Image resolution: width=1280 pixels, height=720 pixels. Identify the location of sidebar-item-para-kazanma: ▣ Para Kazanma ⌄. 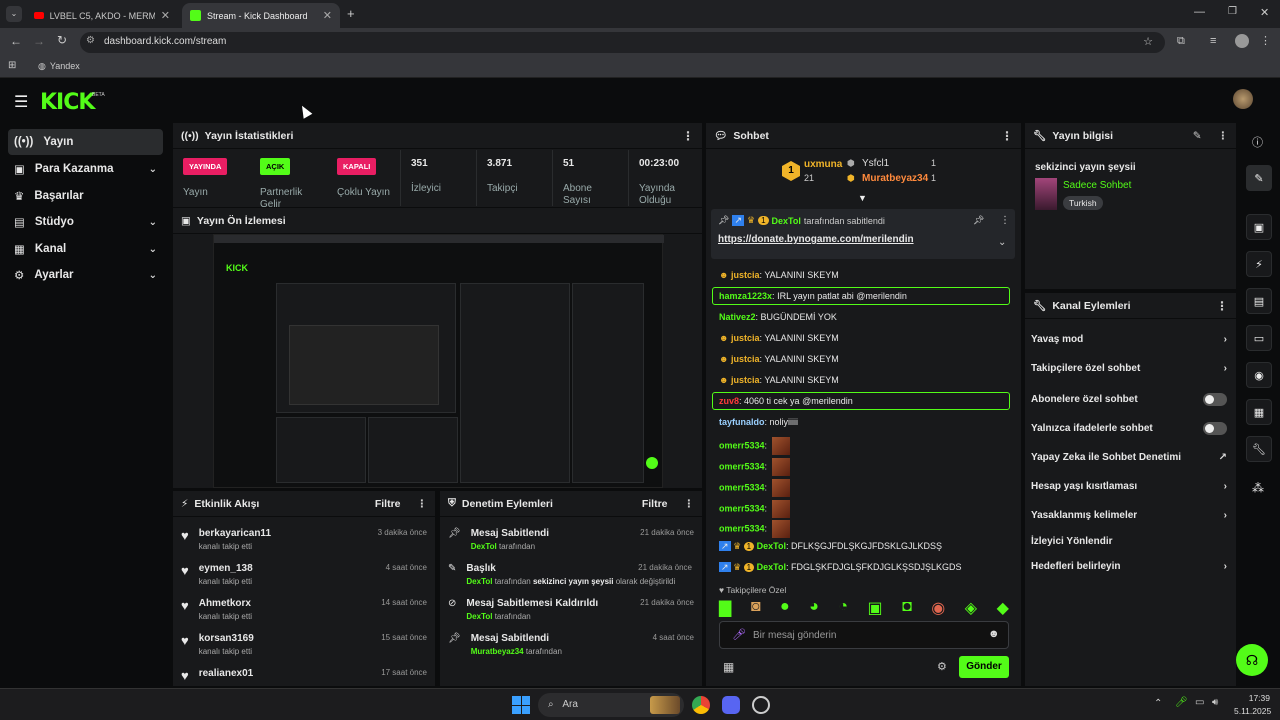
(85, 169).